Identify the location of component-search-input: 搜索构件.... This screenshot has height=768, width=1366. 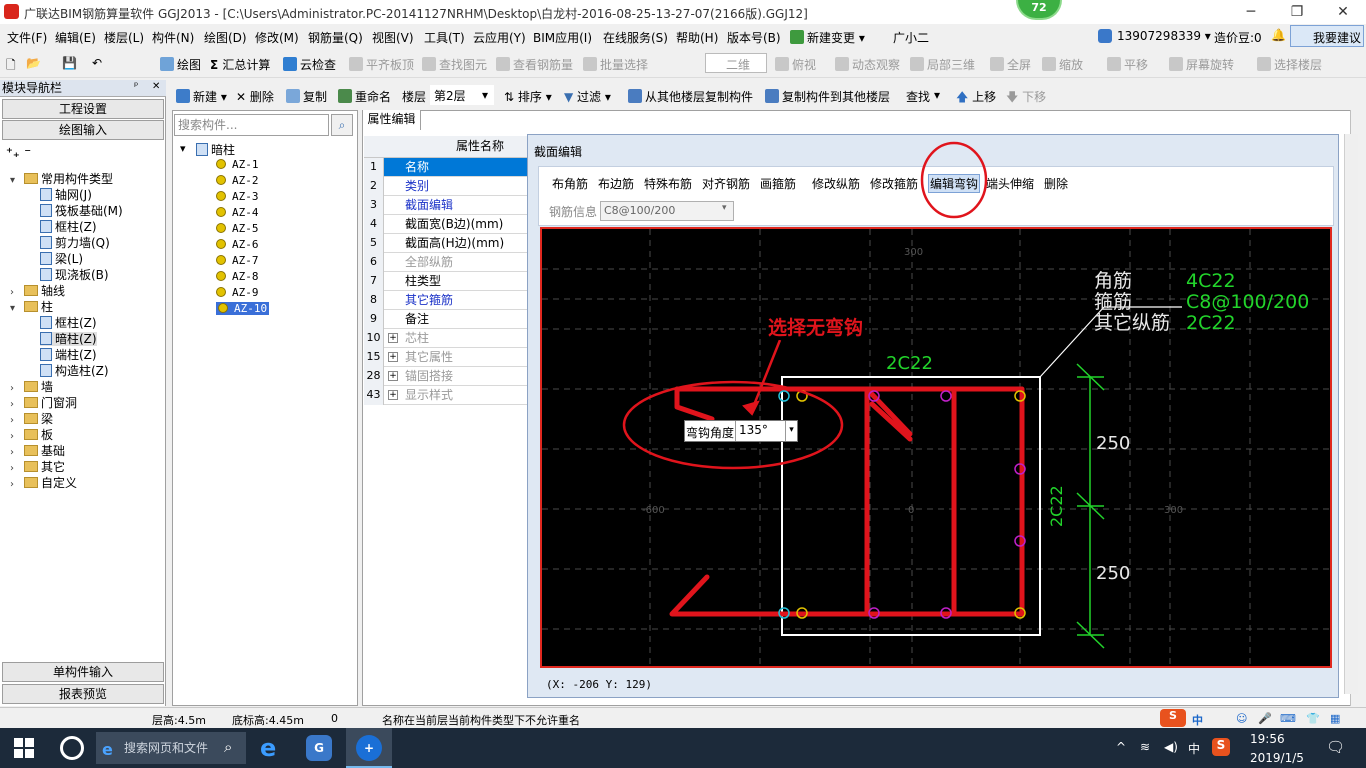
(251, 125).